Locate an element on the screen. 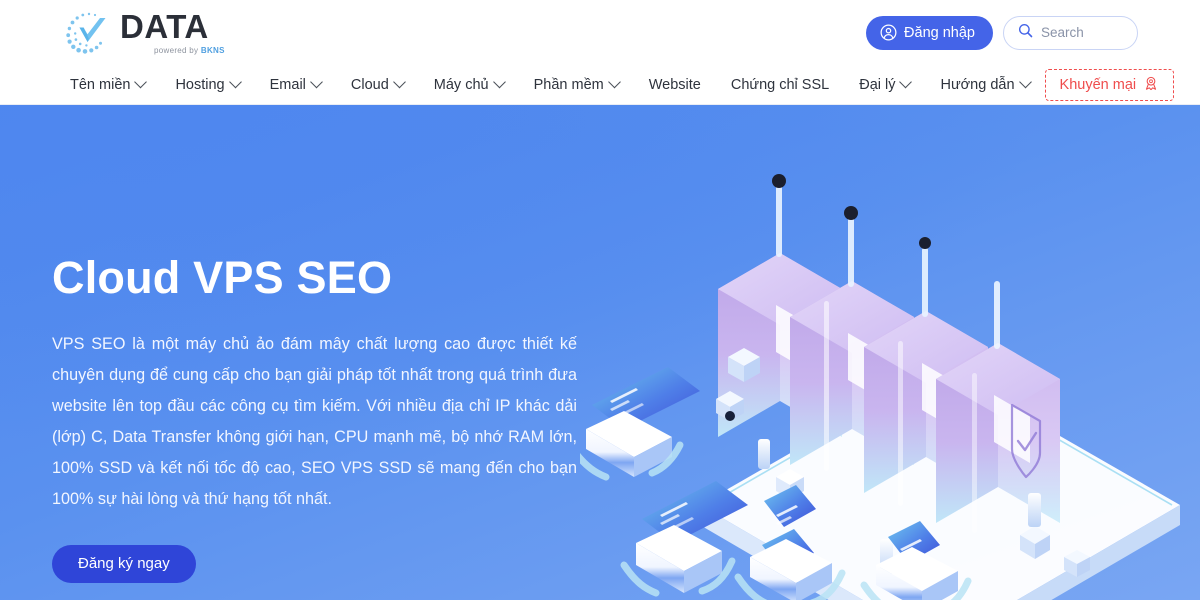  check-circle-dots-icon is located at coordinates (88, 33).